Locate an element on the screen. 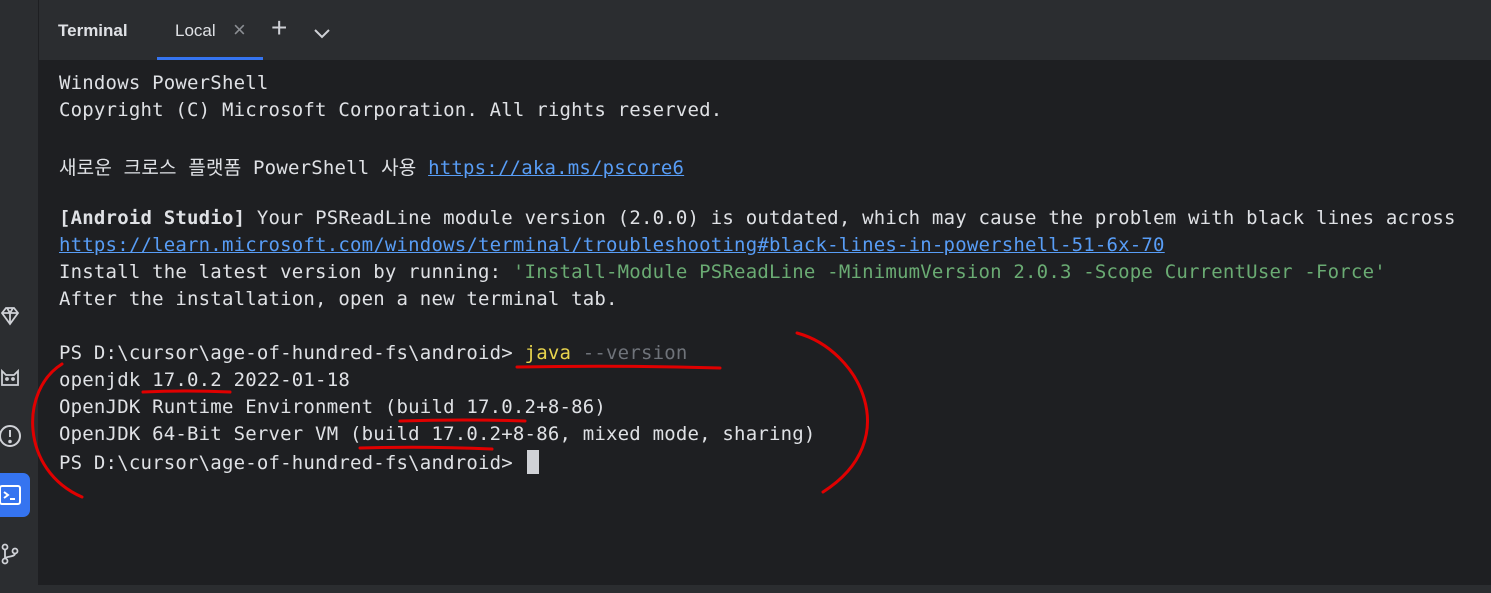  tab-label: Local is located at coordinates (195, 30).